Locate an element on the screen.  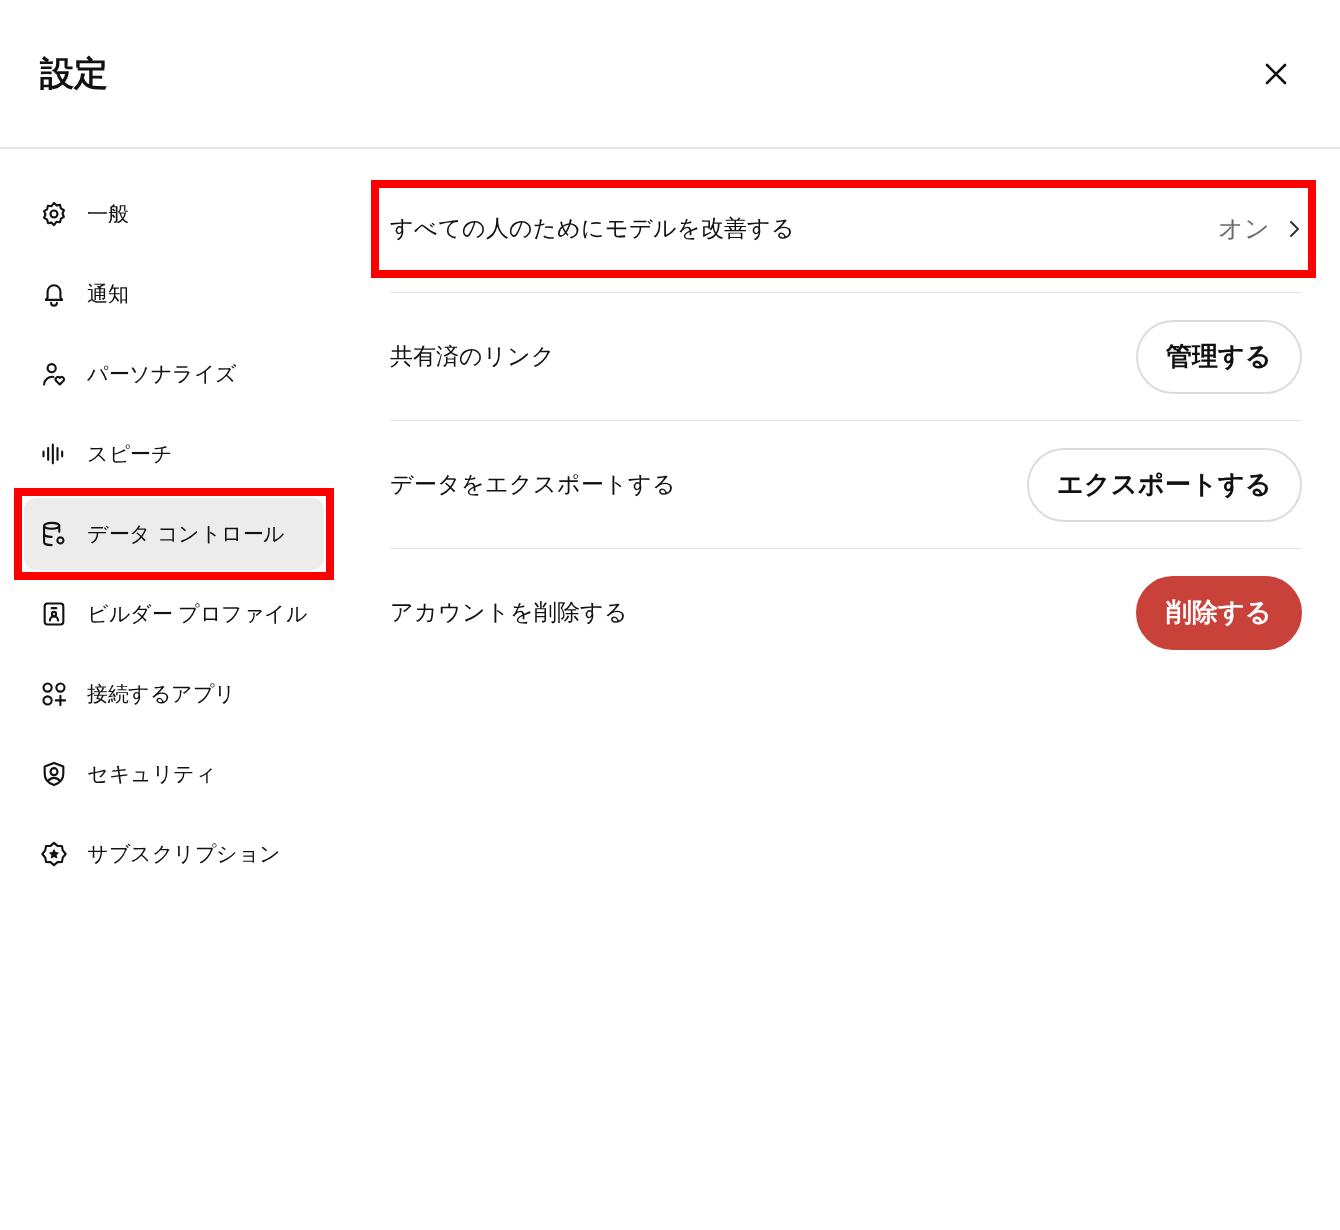
sidebar-item: データ コントロール is located at coordinates (174, 534).